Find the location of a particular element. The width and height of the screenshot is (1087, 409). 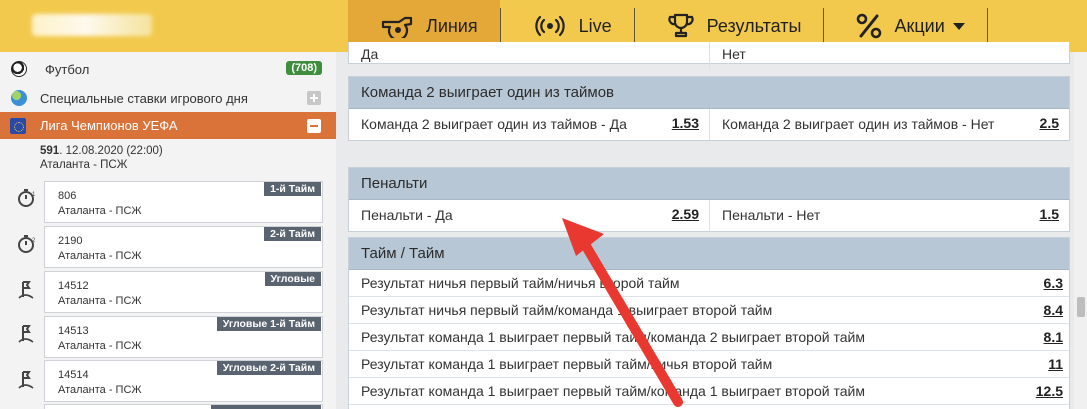

event-card: 14514 Аталанта - ПСЖ Угловые 2-й Тайм is located at coordinates (183, 381).